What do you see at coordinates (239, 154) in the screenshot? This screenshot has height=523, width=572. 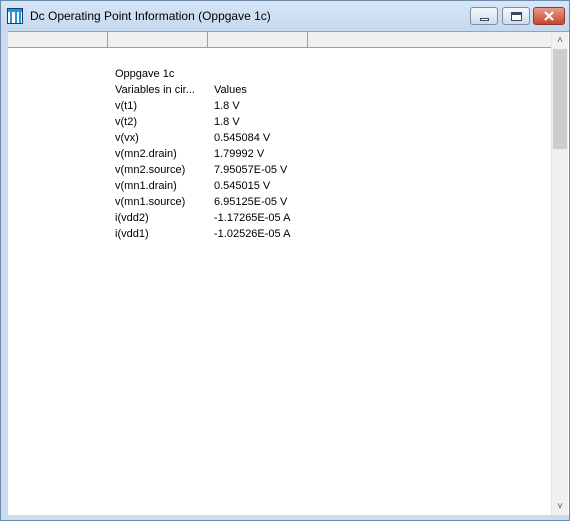 I see `variable-value: 1.79992 V` at bounding box center [239, 154].